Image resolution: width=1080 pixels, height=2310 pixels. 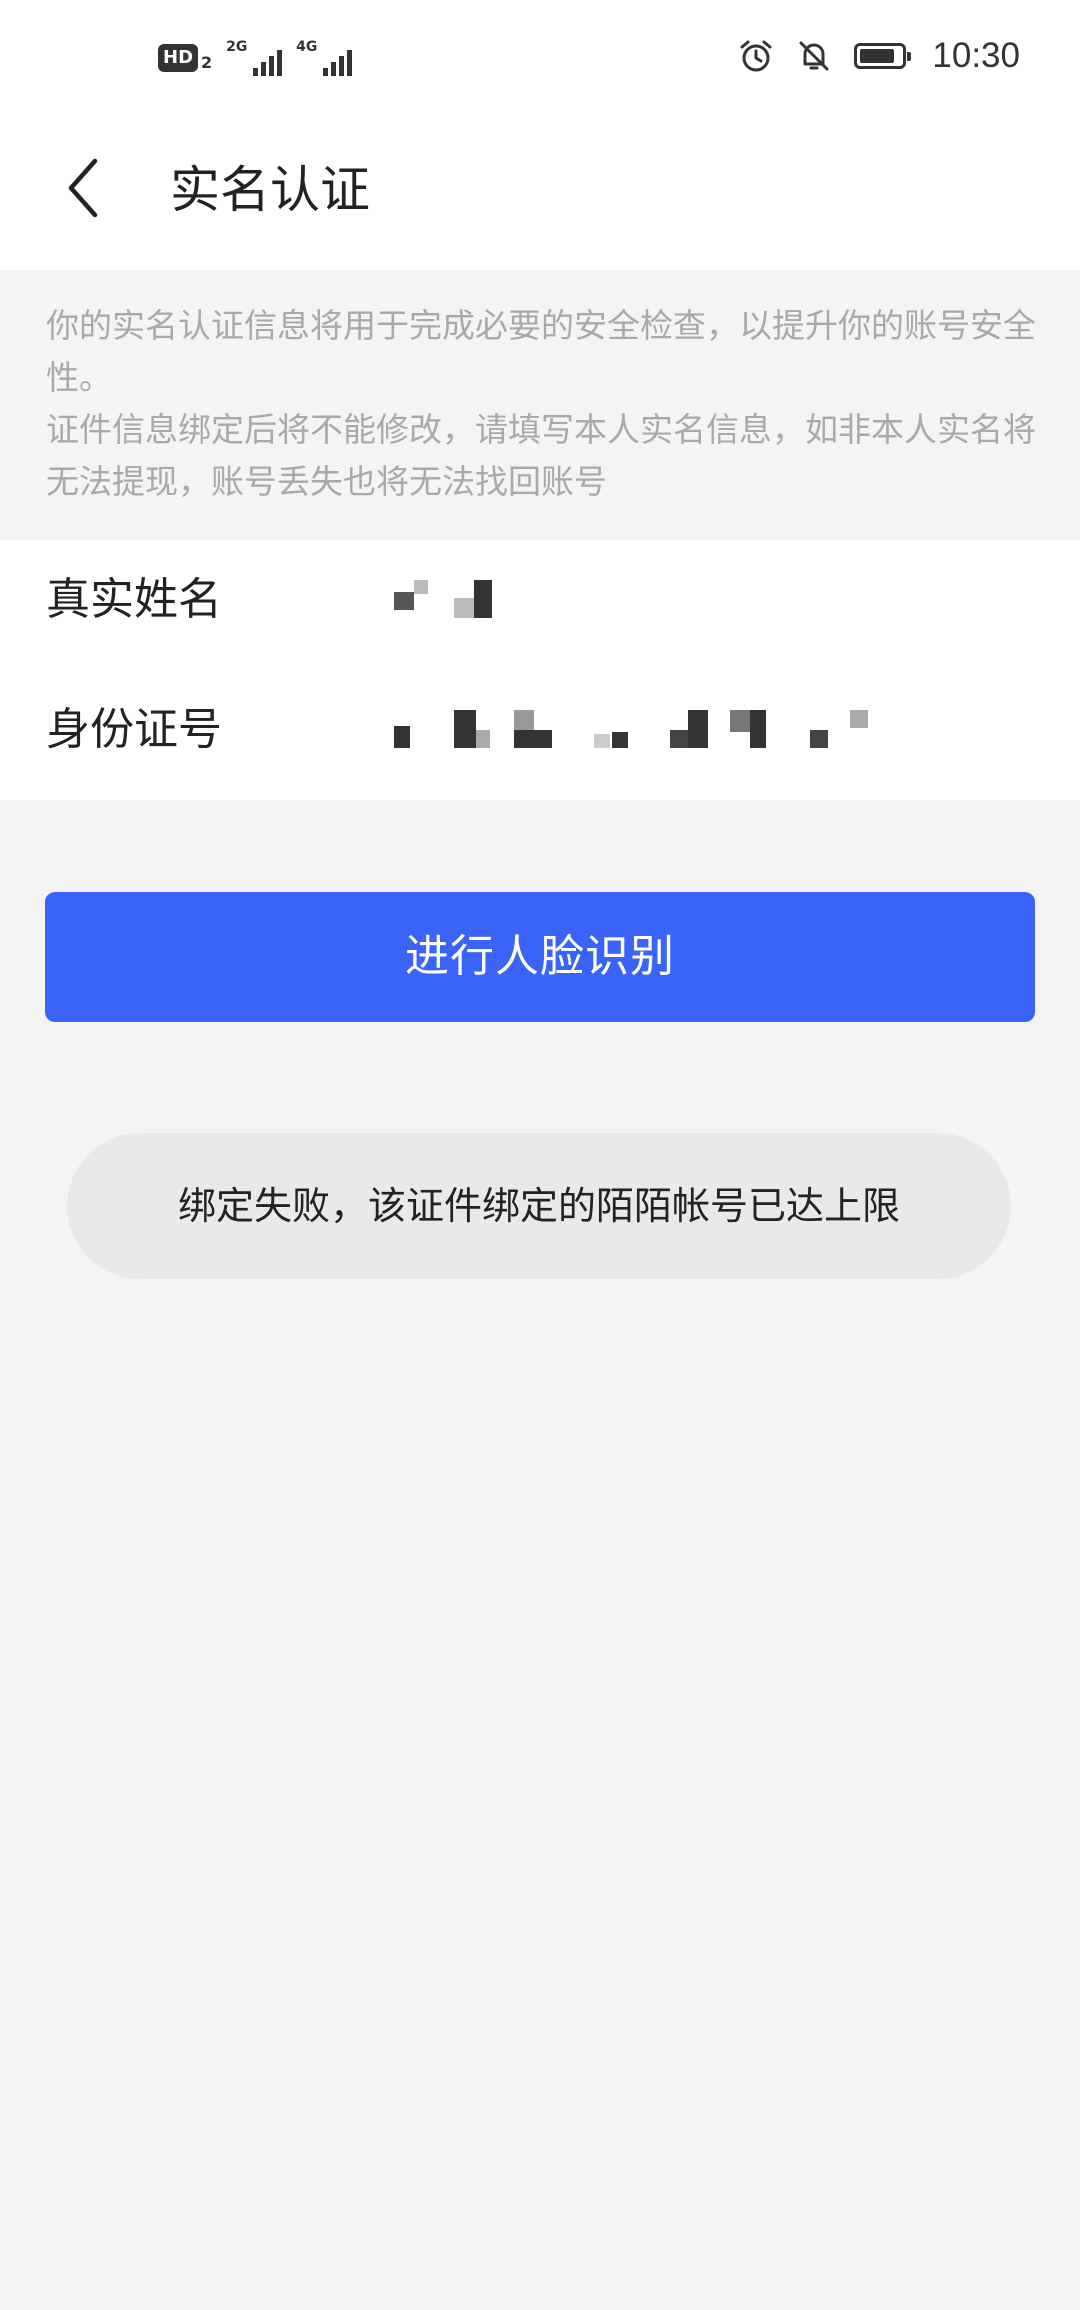 I want to click on error-toast: 绑定失败，该证件绑定的陌陌帐号已达上限, so click(x=539, y=1206).